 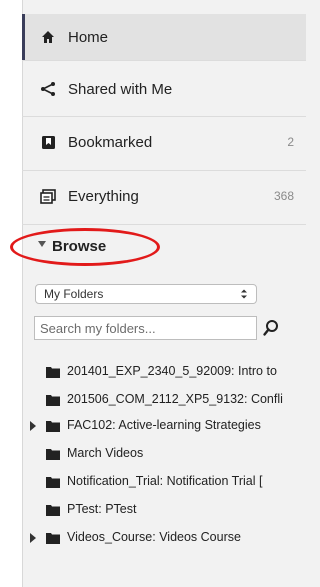 What do you see at coordinates (271, 328) in the screenshot?
I see `search-icon` at bounding box center [271, 328].